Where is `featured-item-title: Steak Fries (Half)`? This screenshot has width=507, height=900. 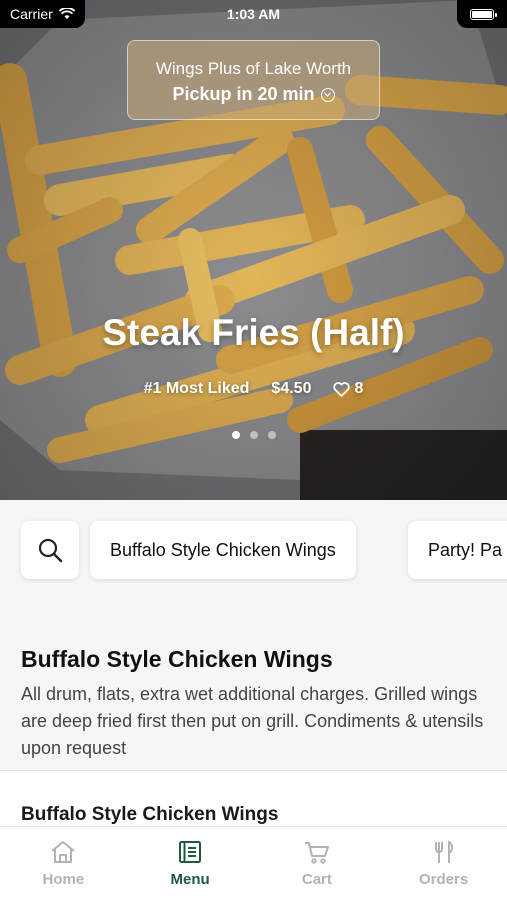
featured-item-title: Steak Fries (Half) is located at coordinates (253, 332).